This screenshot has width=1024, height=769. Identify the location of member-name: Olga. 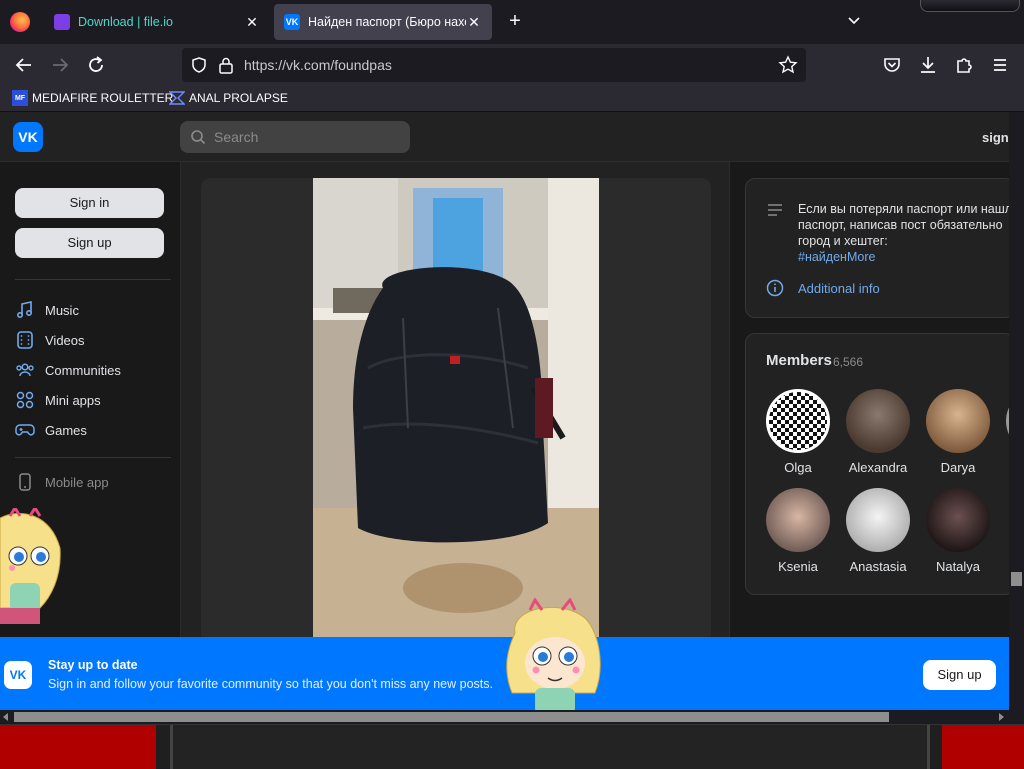
(798, 467).